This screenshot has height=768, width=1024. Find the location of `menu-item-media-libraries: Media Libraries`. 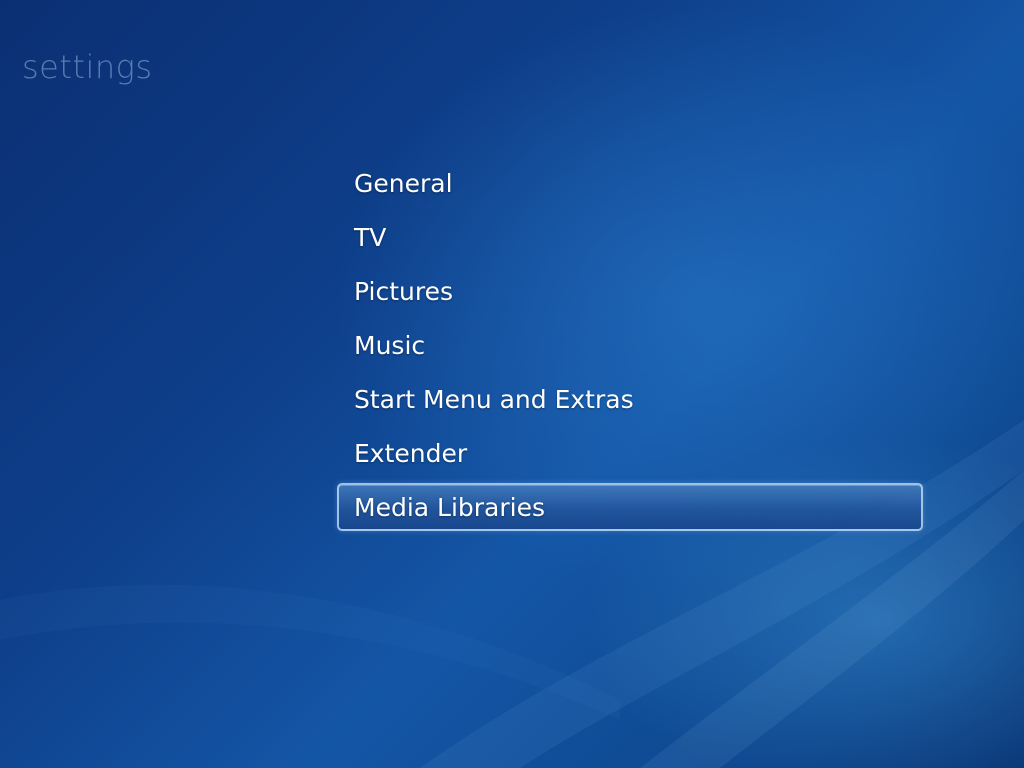

menu-item-media-libraries: Media Libraries is located at coordinates (630, 507).